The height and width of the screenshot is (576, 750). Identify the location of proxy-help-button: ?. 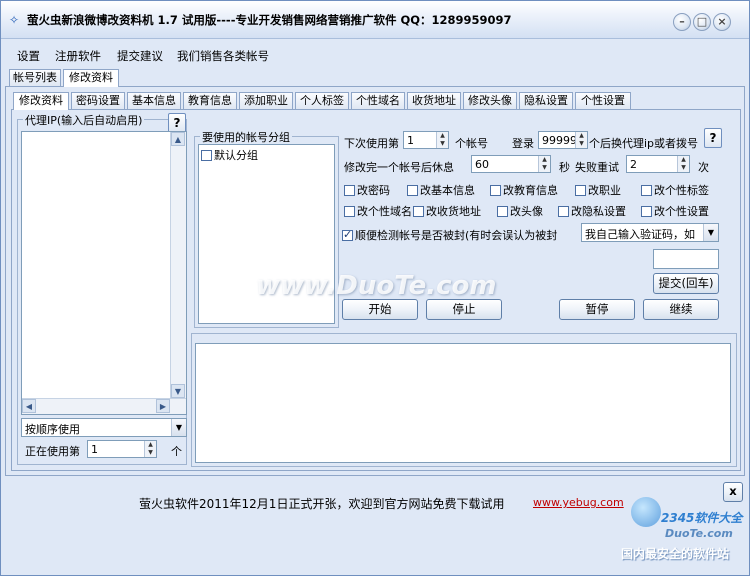
(177, 123).